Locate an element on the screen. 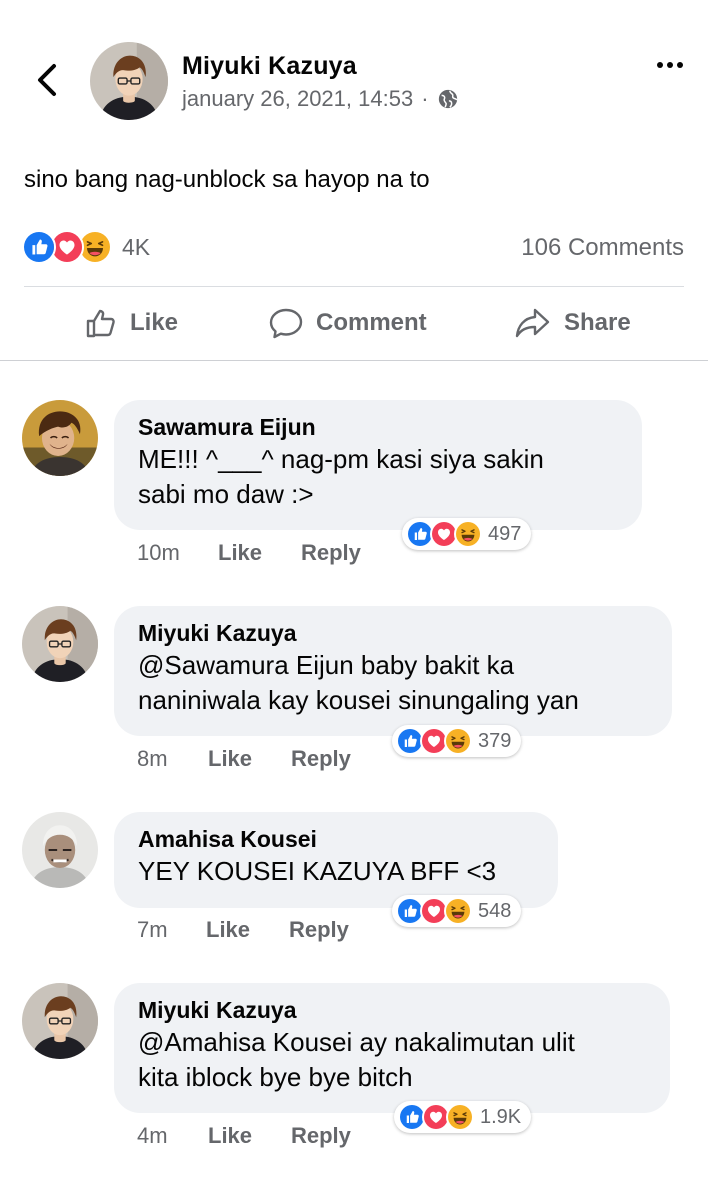  like-reaction-icon is located at coordinates (39, 247).